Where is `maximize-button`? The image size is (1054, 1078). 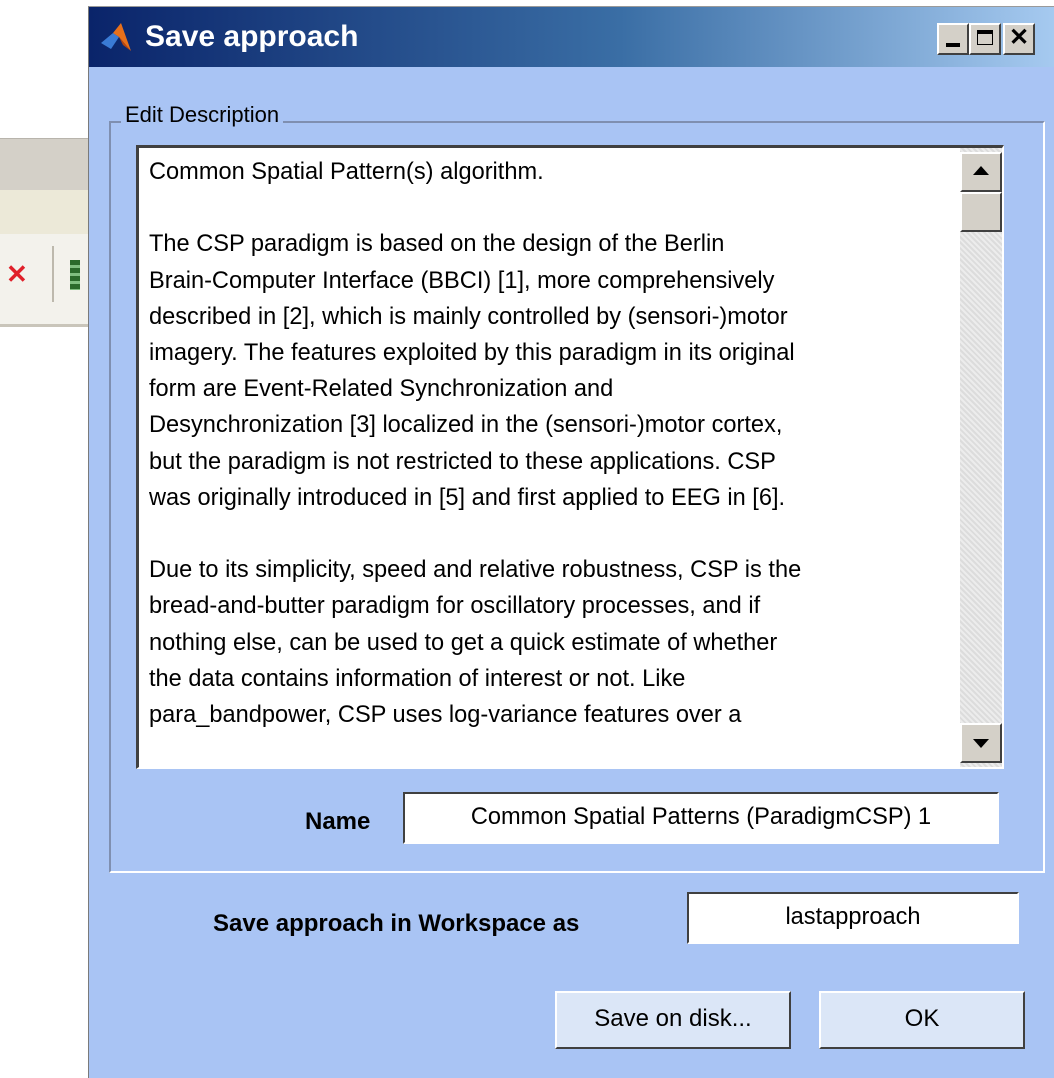
maximize-button is located at coordinates (985, 39).